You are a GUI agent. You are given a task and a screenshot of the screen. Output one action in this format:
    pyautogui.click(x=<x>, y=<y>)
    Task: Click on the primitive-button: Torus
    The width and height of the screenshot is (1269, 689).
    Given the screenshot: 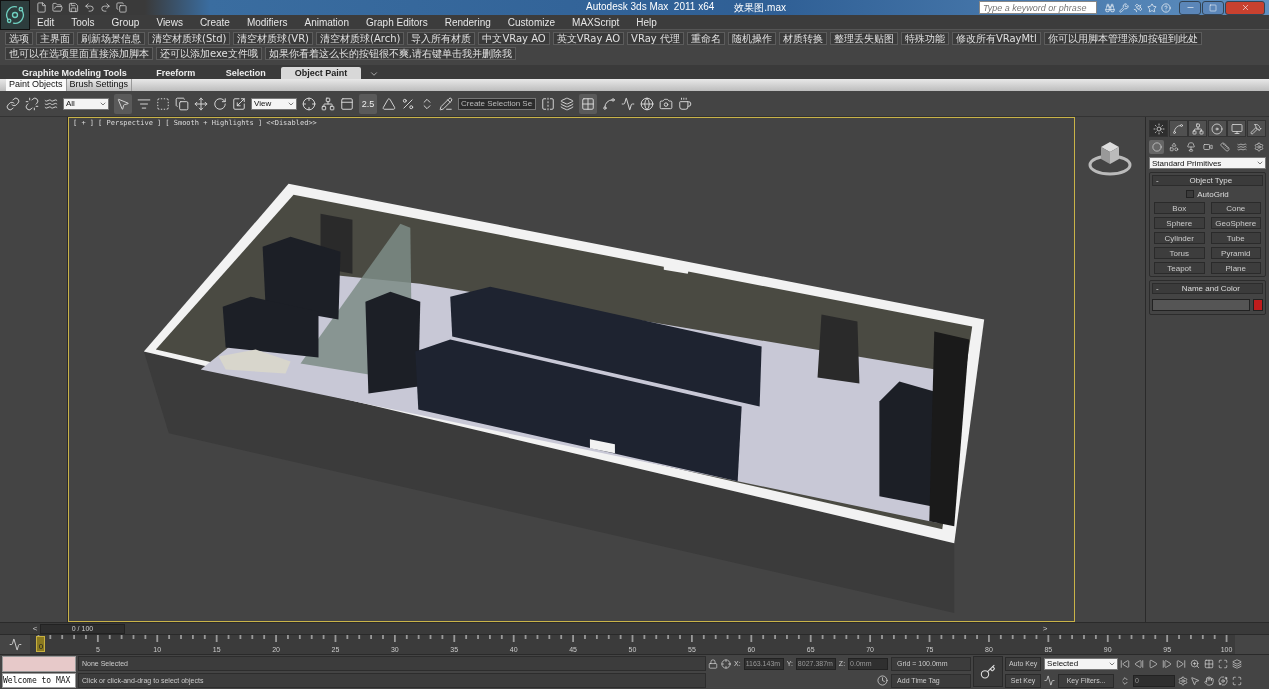 What is the action you would take?
    pyautogui.click(x=1179, y=253)
    